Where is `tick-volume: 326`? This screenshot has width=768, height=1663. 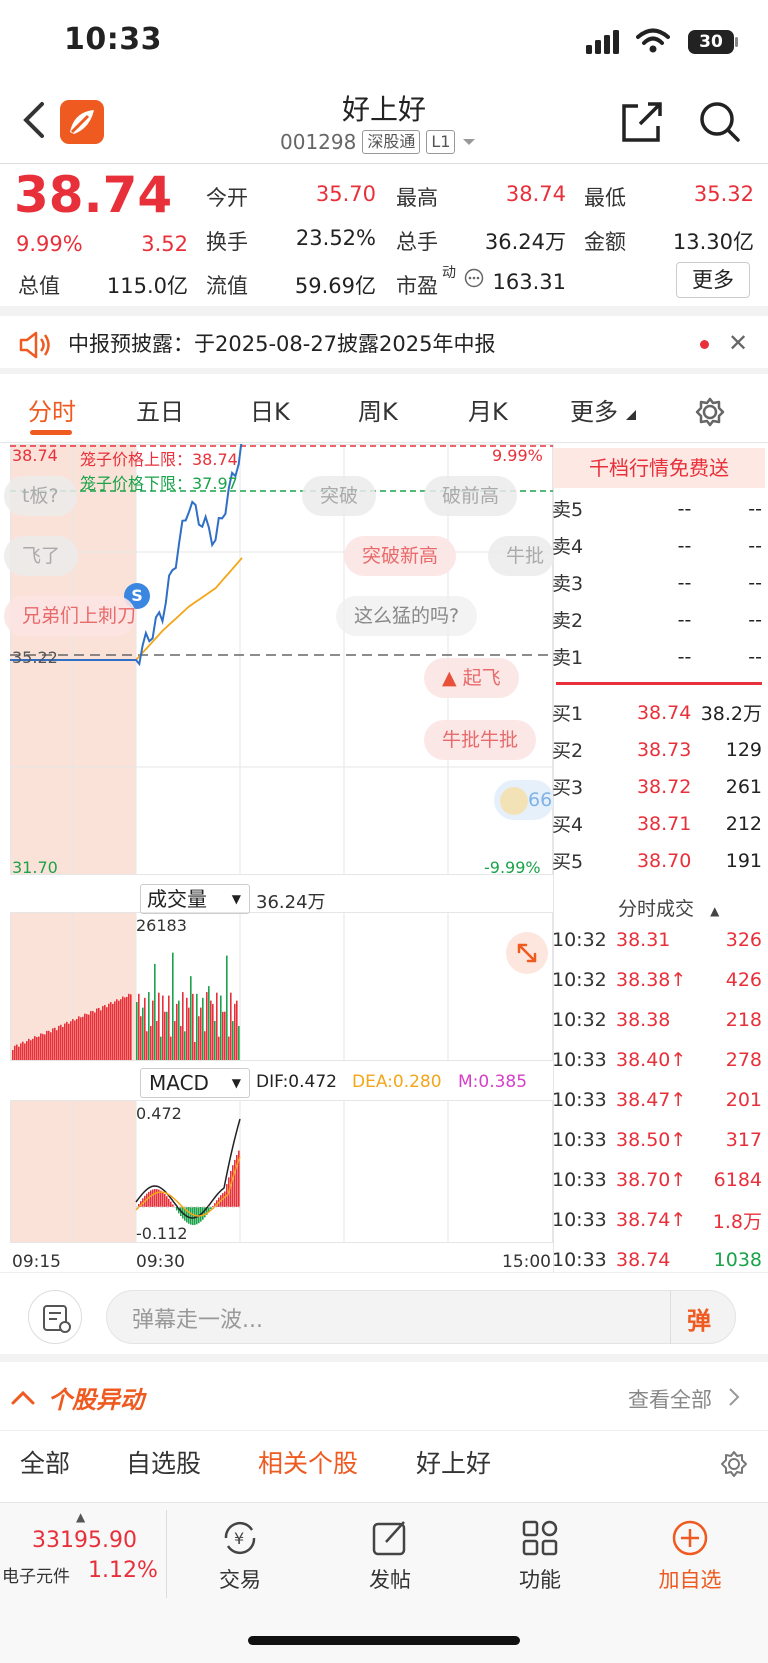 tick-volume: 326 is located at coordinates (743, 940).